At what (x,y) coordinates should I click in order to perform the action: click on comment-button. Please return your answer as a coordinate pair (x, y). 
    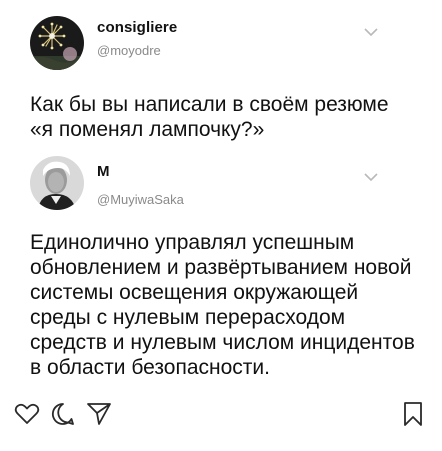
    Looking at the image, I should click on (63, 414).